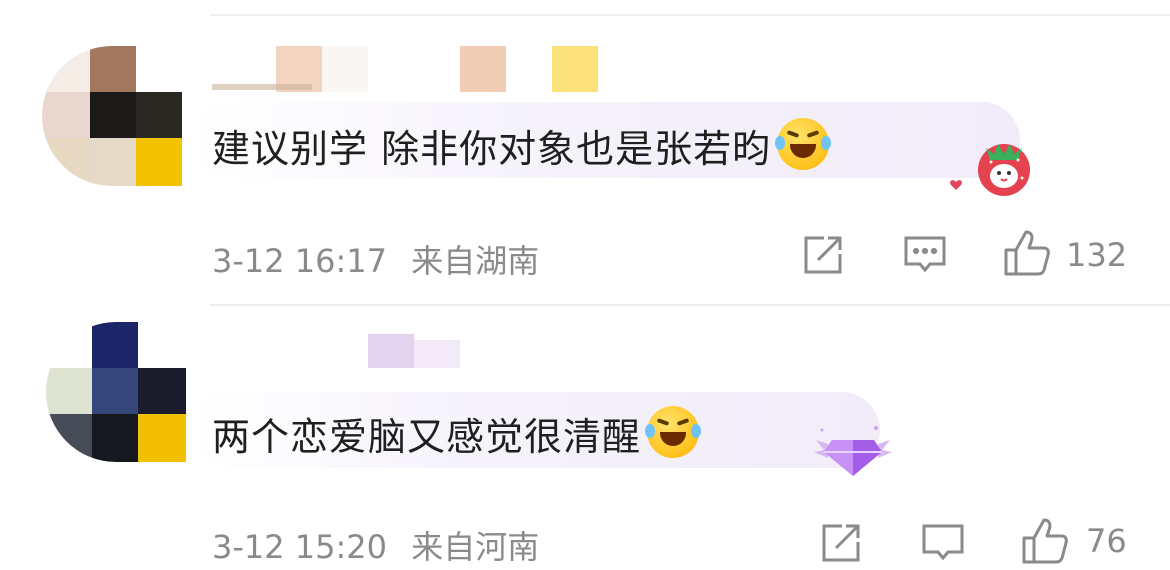 The height and width of the screenshot is (570, 1170). I want to click on like-count: 132, so click(1097, 255).